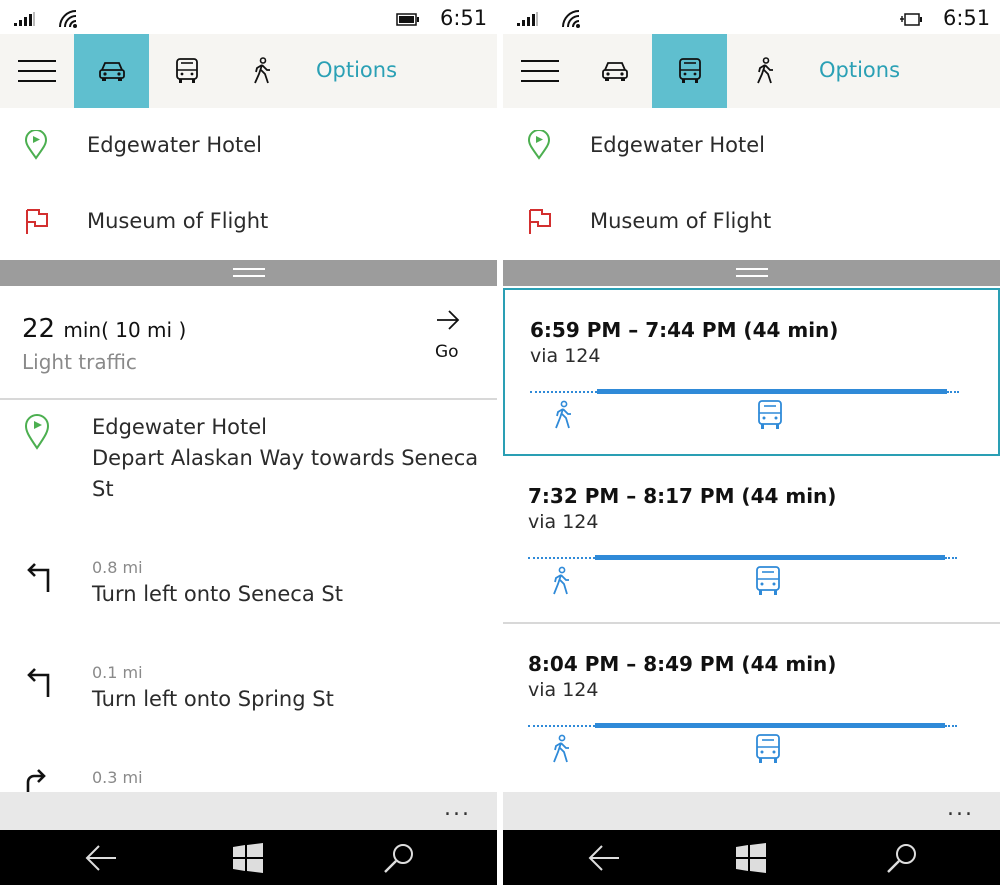 This screenshot has width=1000, height=885. What do you see at coordinates (144, 330) in the screenshot?
I see `route-distance: ( 10 mi )` at bounding box center [144, 330].